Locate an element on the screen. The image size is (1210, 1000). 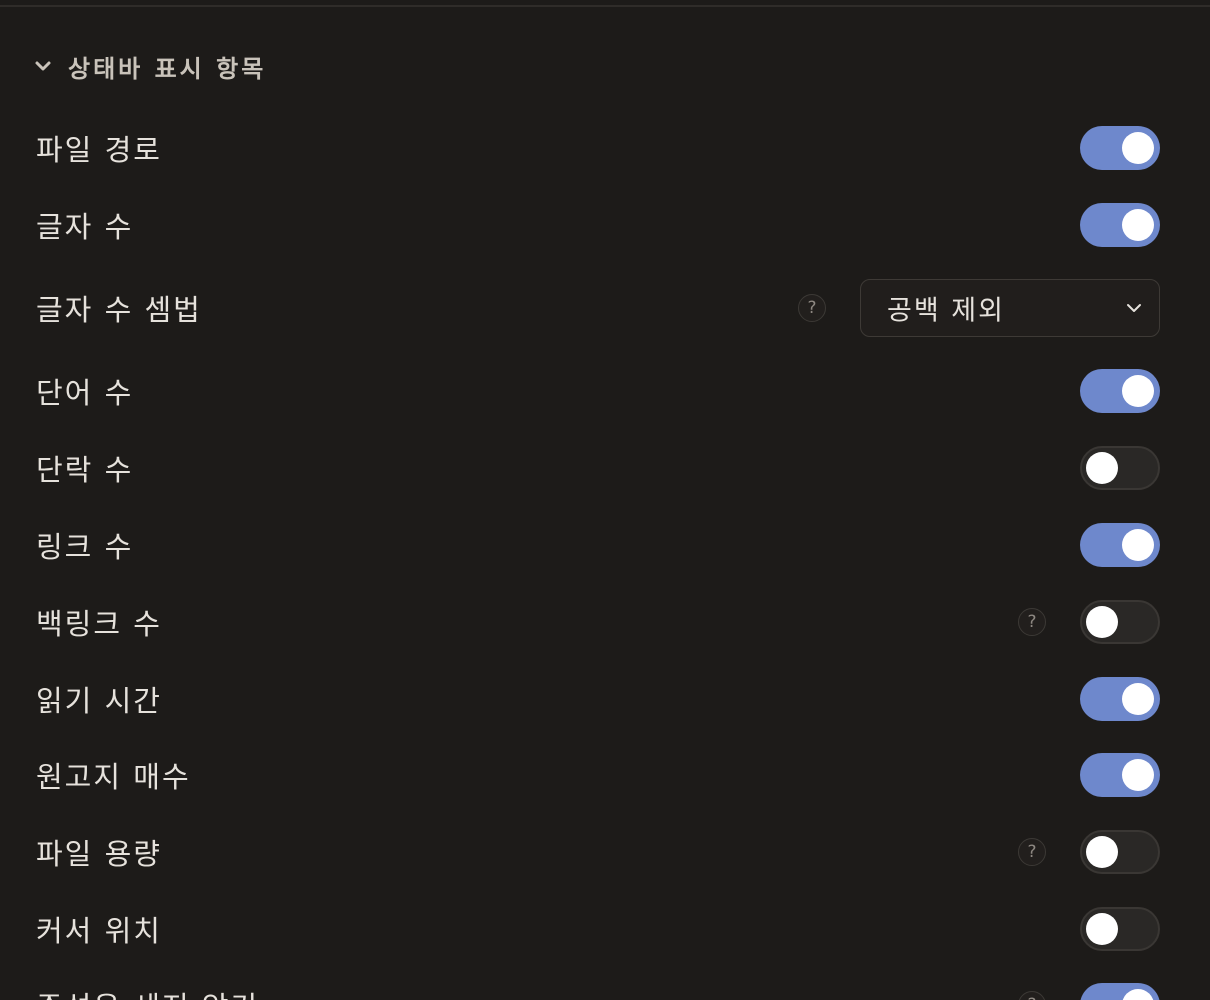
setting-row-reading-time: 읽기 시간 is located at coordinates (605, 699).